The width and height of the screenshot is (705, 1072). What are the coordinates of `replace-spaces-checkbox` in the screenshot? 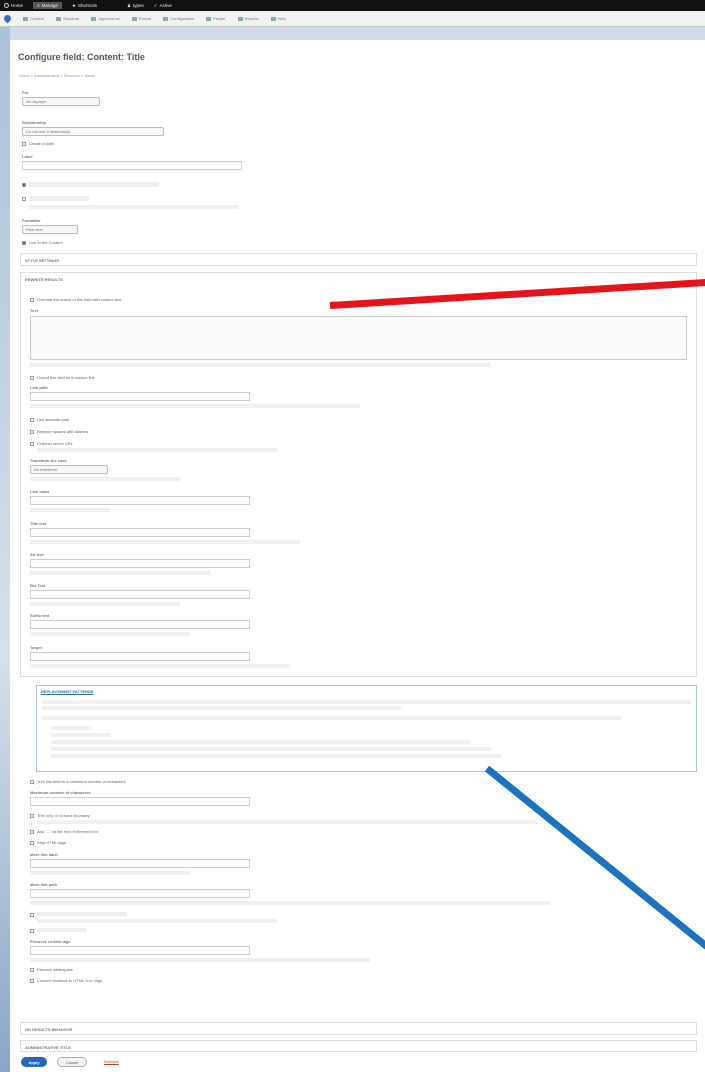 It's located at (32, 432).